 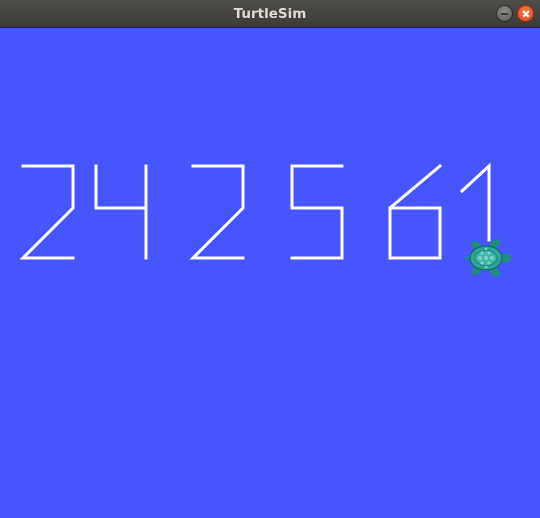 What do you see at coordinates (525, 13) in the screenshot?
I see `close-icon` at bounding box center [525, 13].